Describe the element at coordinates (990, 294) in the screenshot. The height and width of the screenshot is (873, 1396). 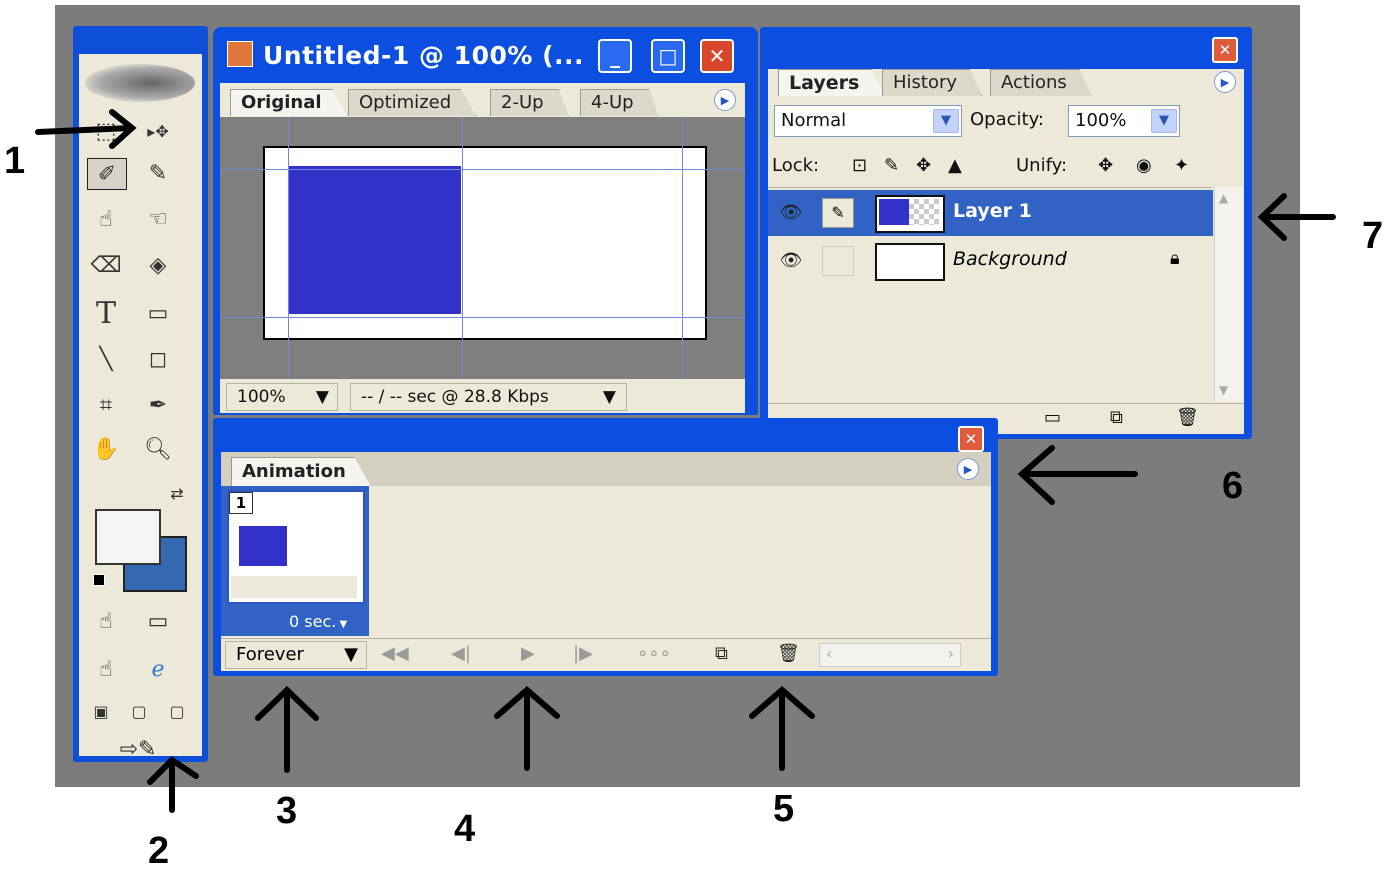
I see `layers-list: 👁︎ ✎ Layer 1 👁︎ Background 🔒︎` at that location.